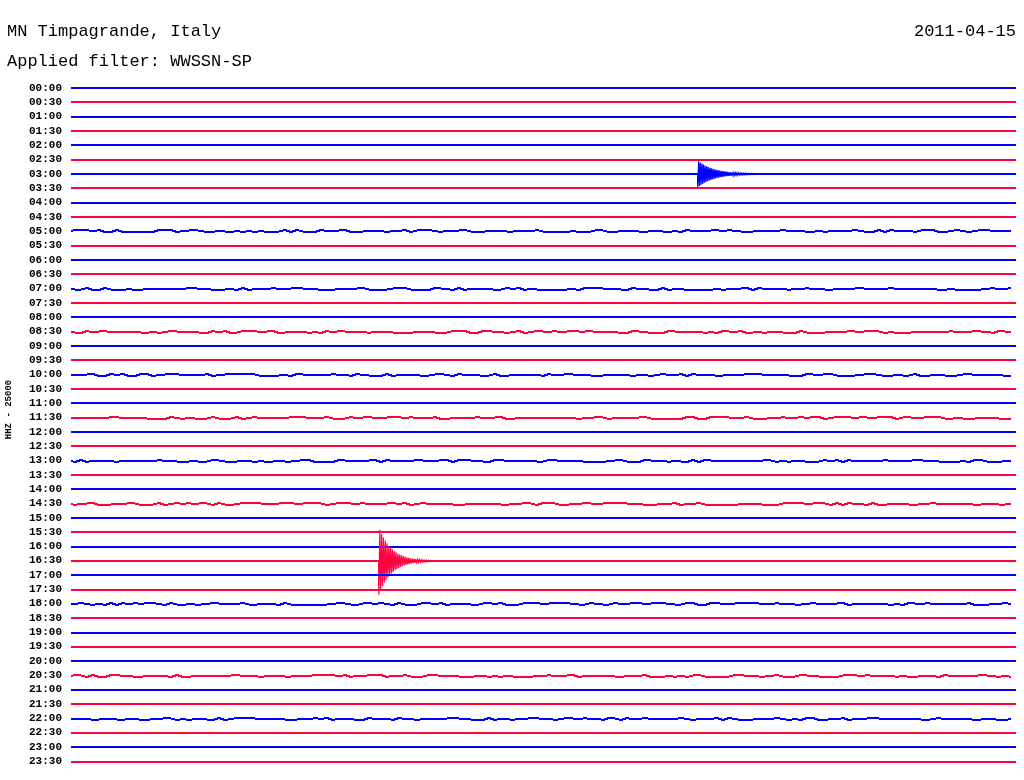  What do you see at coordinates (45, 389) in the screenshot?
I see `time-label: 10:30` at bounding box center [45, 389].